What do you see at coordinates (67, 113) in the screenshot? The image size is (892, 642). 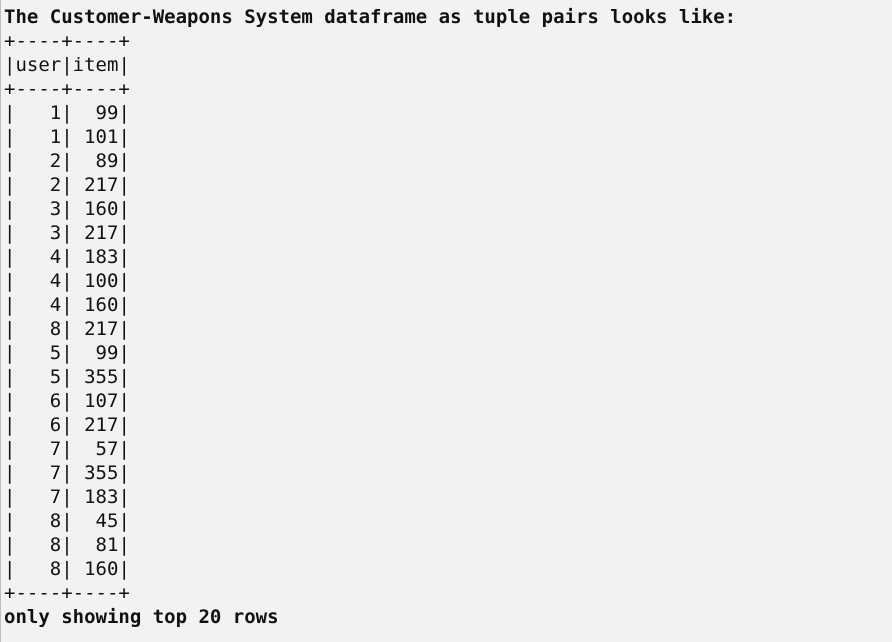 I see `table-row: | 1| 99|` at bounding box center [67, 113].